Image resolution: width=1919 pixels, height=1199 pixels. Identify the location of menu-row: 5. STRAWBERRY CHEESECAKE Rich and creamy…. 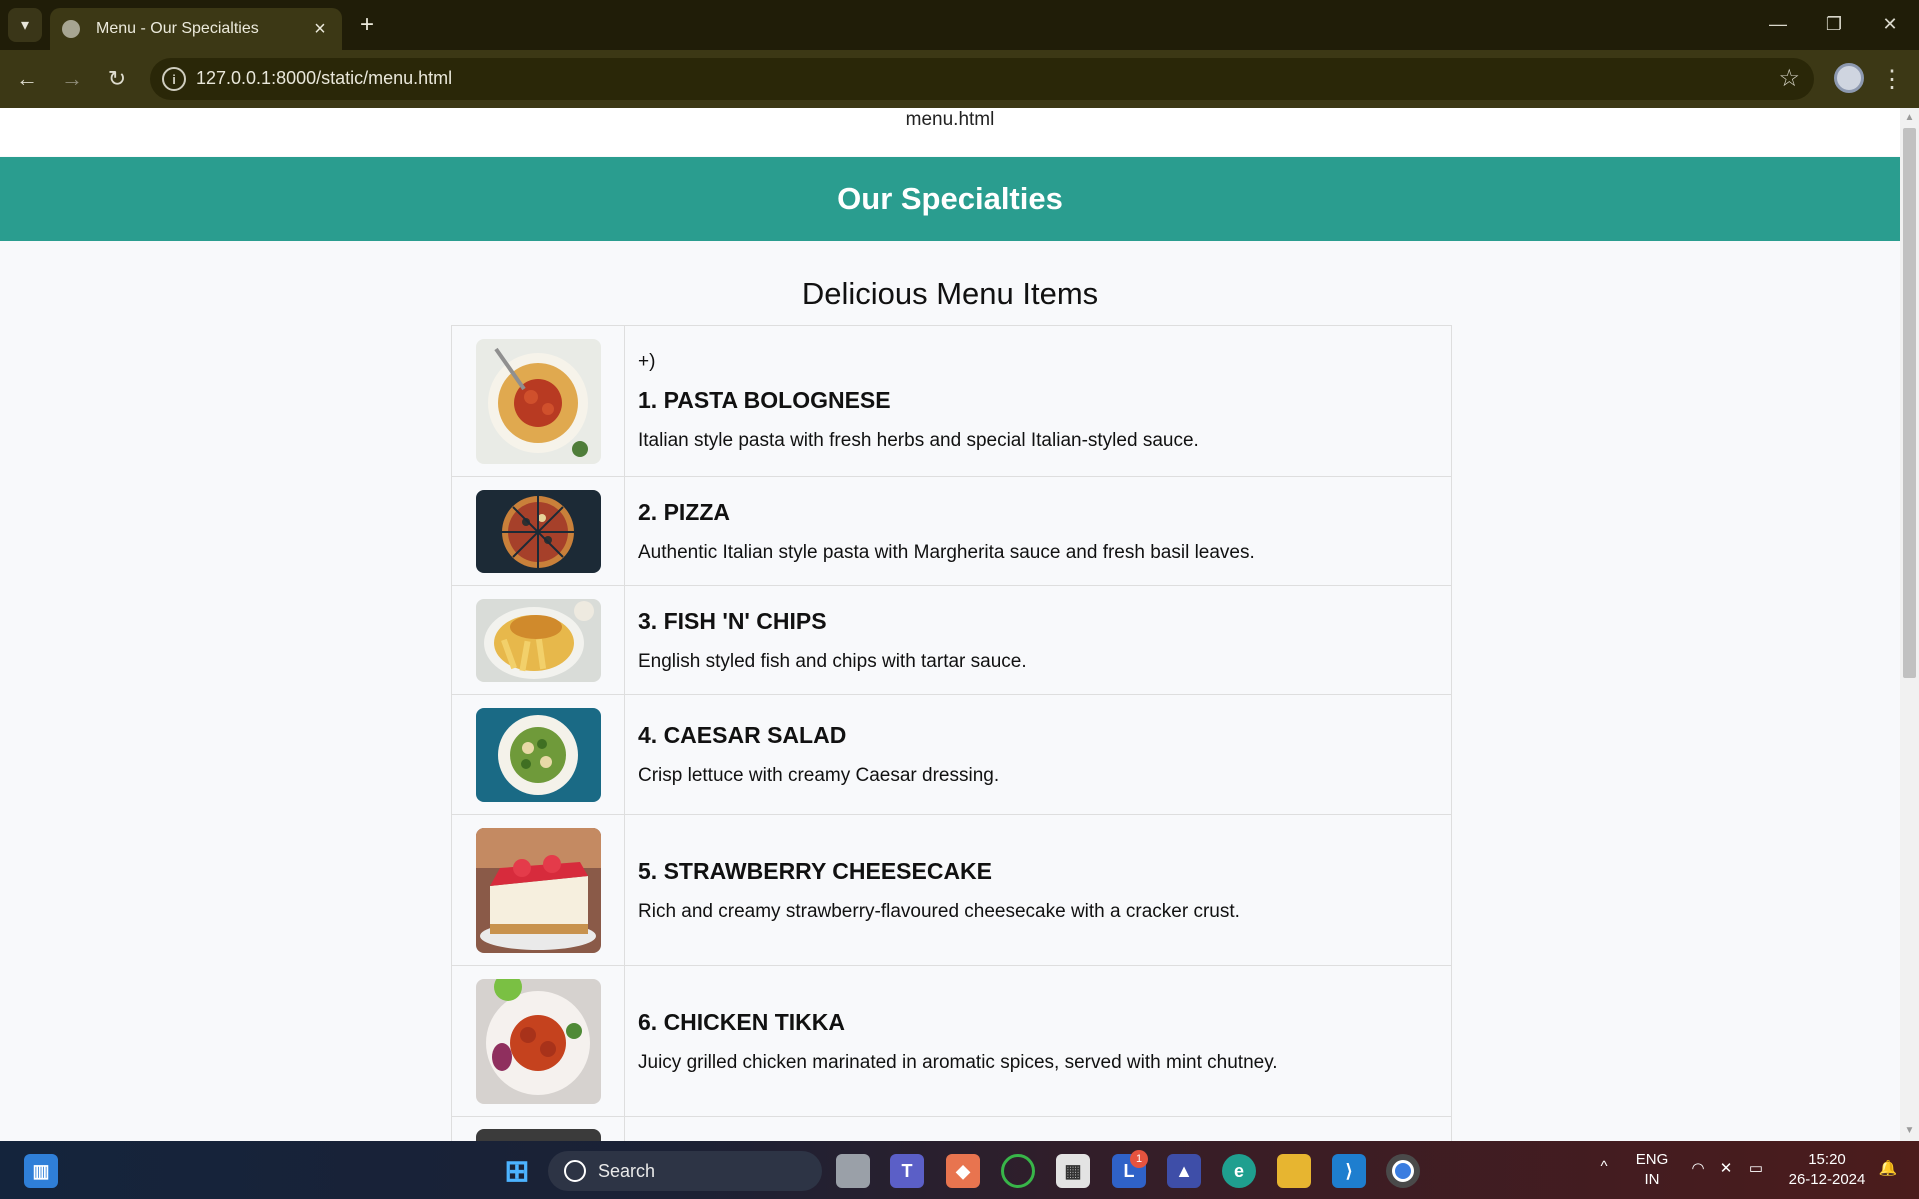
(951, 890).